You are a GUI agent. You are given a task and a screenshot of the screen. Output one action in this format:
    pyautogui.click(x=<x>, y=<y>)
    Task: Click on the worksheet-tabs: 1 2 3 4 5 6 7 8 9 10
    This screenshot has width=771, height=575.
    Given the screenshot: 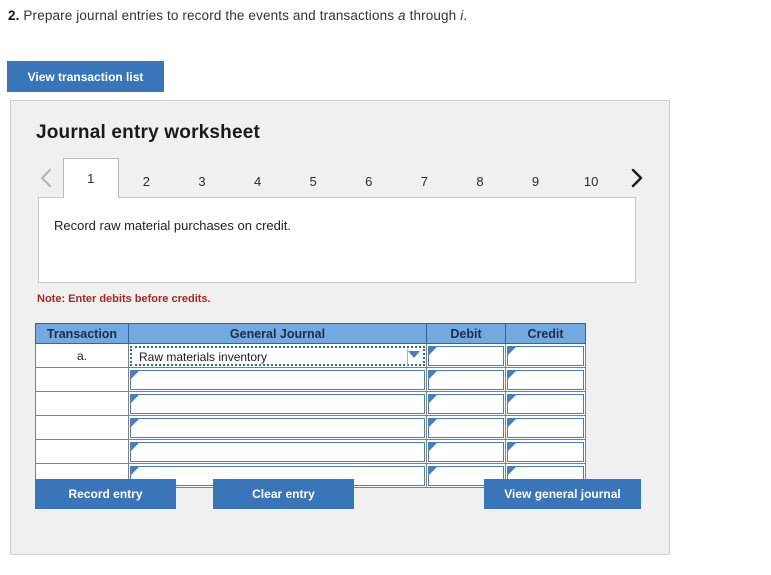 What is the action you would take?
    pyautogui.click(x=341, y=178)
    